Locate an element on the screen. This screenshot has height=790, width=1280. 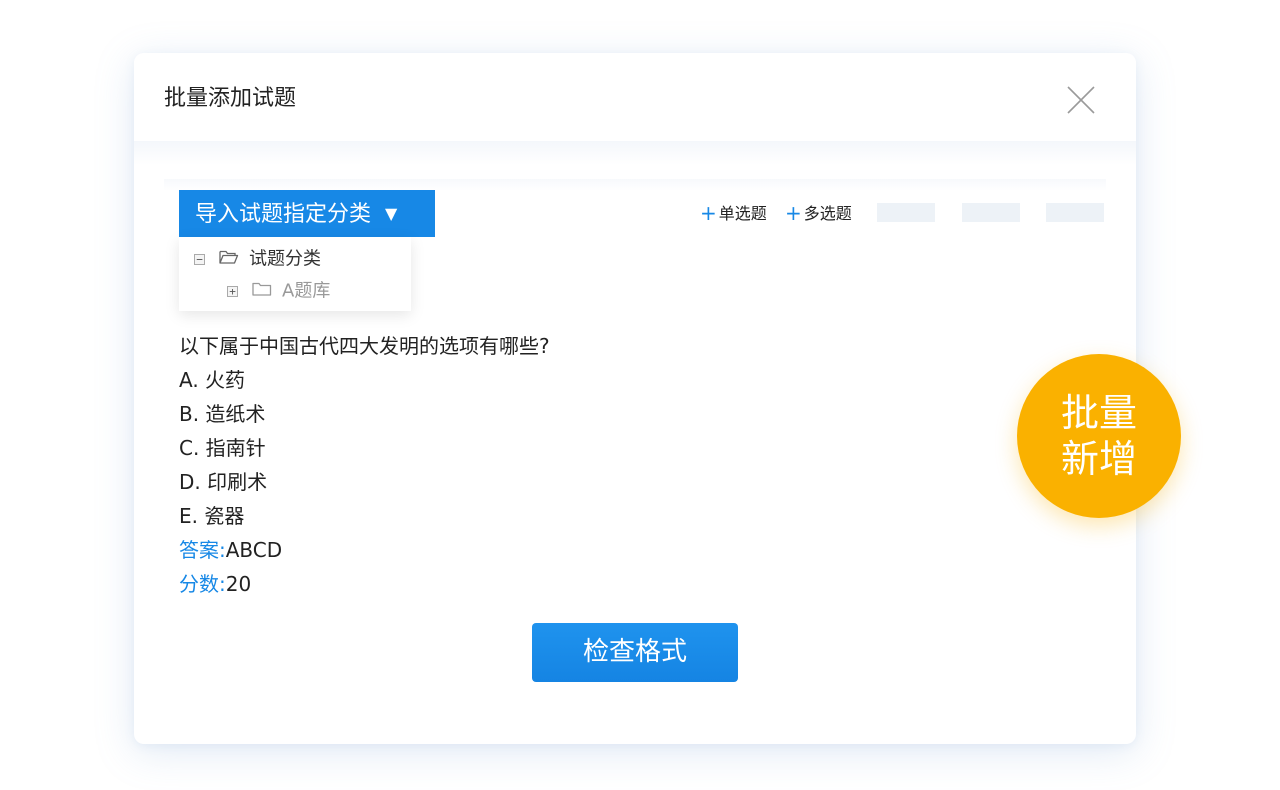
tree-node-child: + A题库 is located at coordinates (278, 291).